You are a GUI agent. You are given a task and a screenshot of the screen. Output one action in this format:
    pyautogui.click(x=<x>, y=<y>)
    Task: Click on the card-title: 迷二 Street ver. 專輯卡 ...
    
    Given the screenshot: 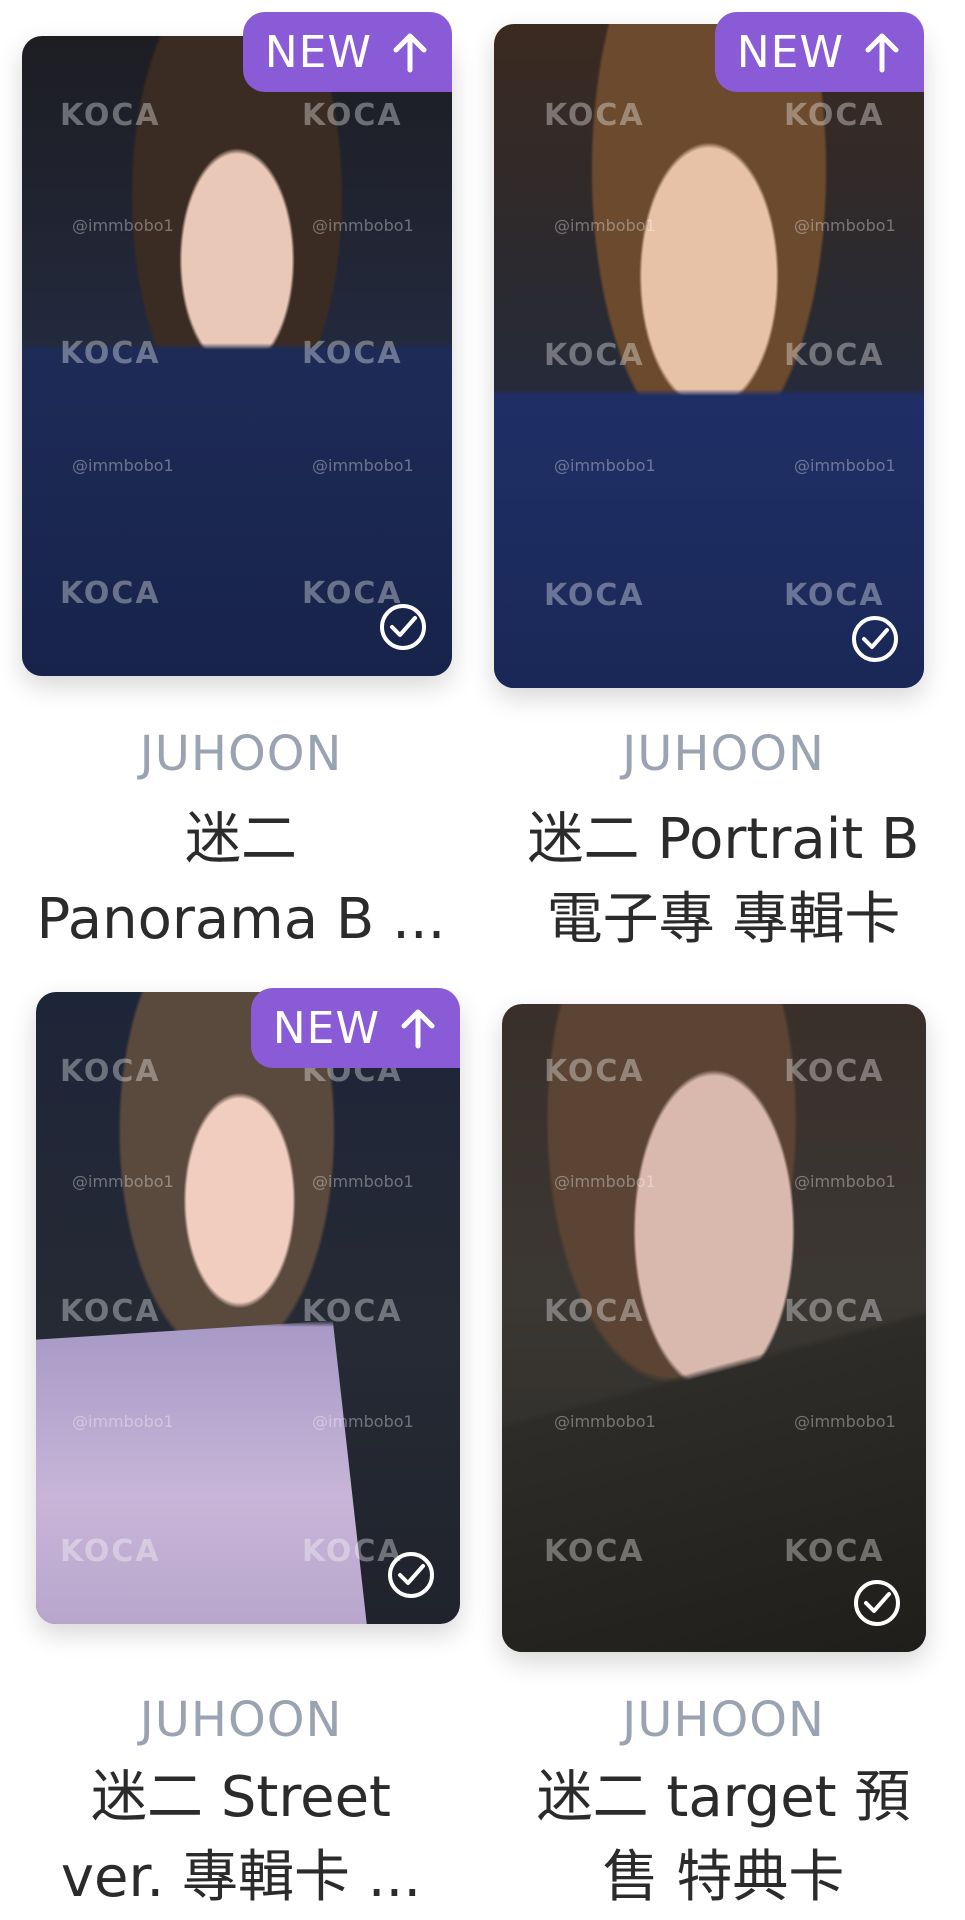 What is the action you would take?
    pyautogui.click(x=241, y=1837)
    